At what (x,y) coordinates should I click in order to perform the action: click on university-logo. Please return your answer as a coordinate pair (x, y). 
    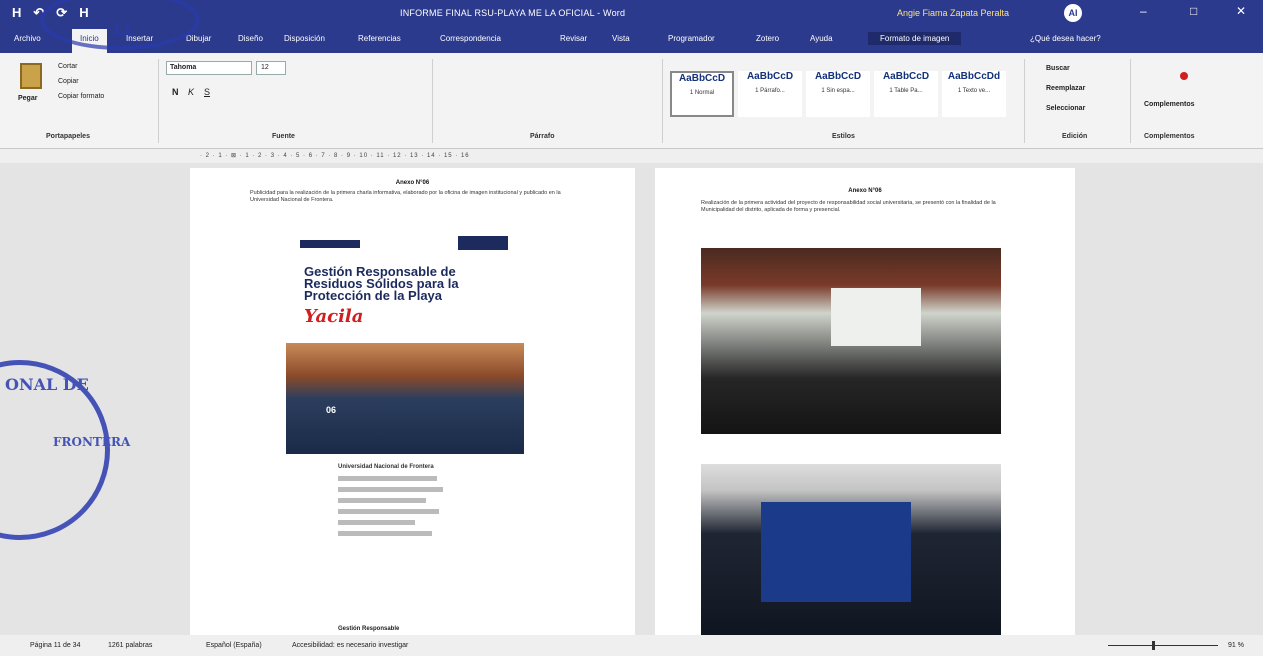
    Looking at the image, I should click on (330, 244).